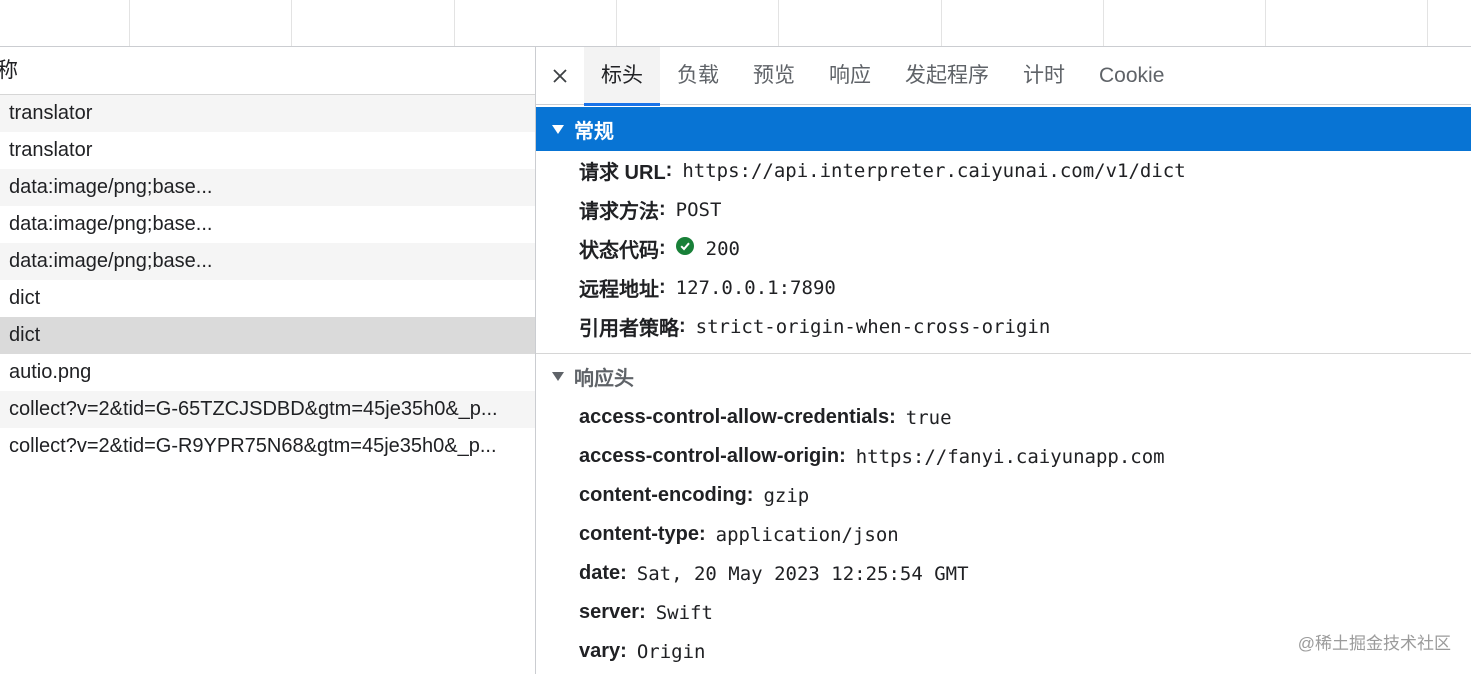 Image resolution: width=1471 pixels, height=674 pixels. What do you see at coordinates (735, 23) in the screenshot?
I see `network-overview-timeline` at bounding box center [735, 23].